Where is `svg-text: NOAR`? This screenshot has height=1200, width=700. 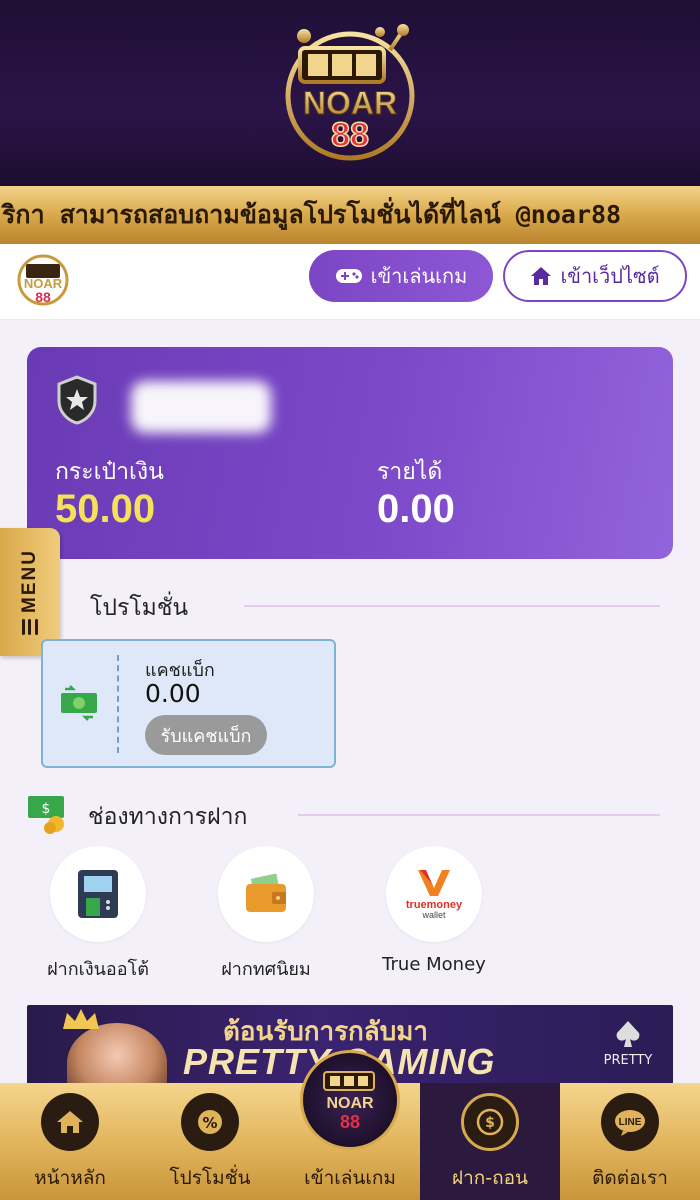 svg-text: NOAR is located at coordinates (350, 1103).